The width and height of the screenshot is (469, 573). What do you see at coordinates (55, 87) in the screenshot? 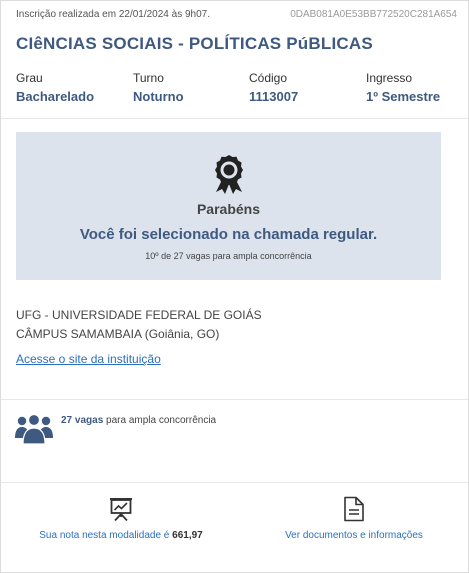
I see `info-grau: Grau Bacharelado` at bounding box center [55, 87].